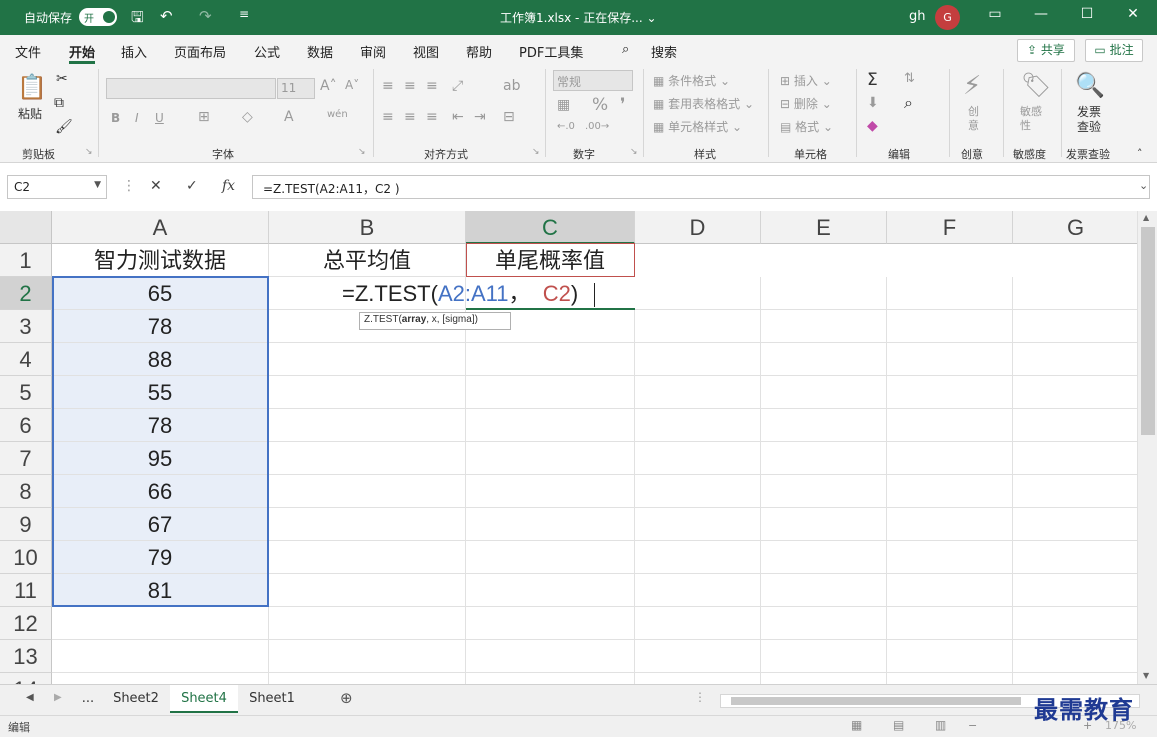 The width and height of the screenshot is (1157, 737). Describe the element at coordinates (267, 51) in the screenshot. I see `tab-formulas: 公式` at that location.